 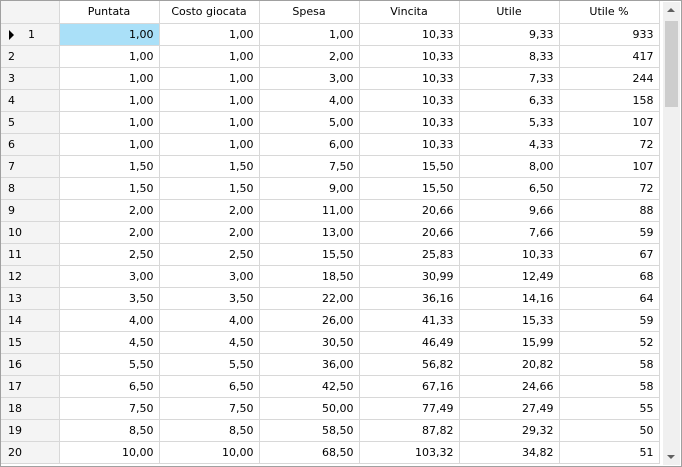 I want to click on cell-costo-giocata: 10,00, so click(x=209, y=452).